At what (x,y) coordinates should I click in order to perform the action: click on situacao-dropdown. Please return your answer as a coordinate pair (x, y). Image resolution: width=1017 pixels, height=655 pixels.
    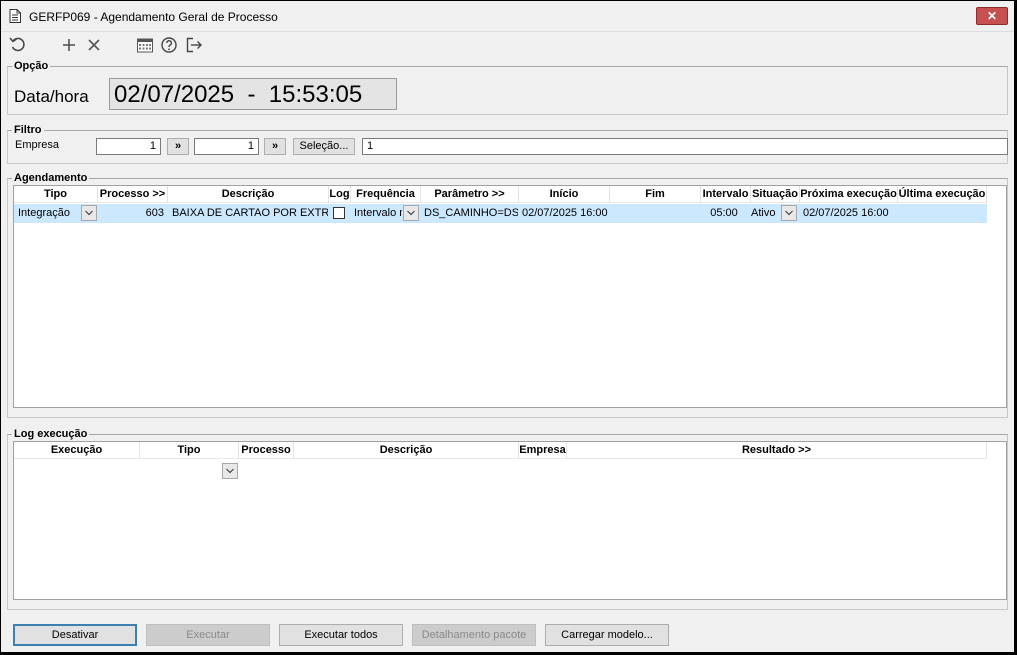
    Looking at the image, I should click on (789, 213).